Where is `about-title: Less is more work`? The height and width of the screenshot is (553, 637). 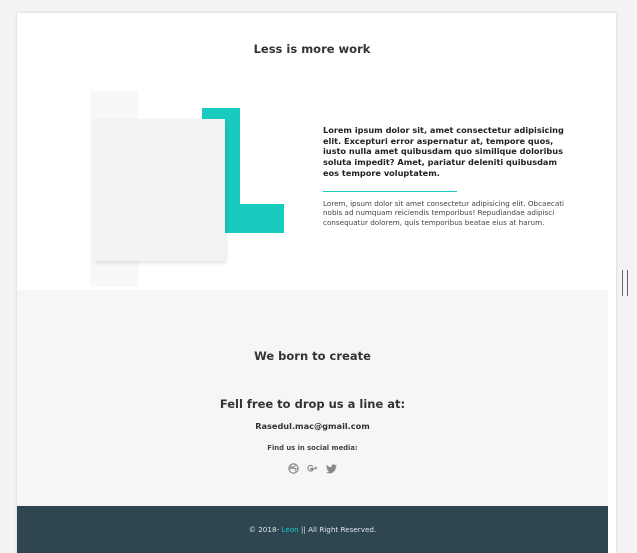 about-title: Less is more work is located at coordinates (312, 49).